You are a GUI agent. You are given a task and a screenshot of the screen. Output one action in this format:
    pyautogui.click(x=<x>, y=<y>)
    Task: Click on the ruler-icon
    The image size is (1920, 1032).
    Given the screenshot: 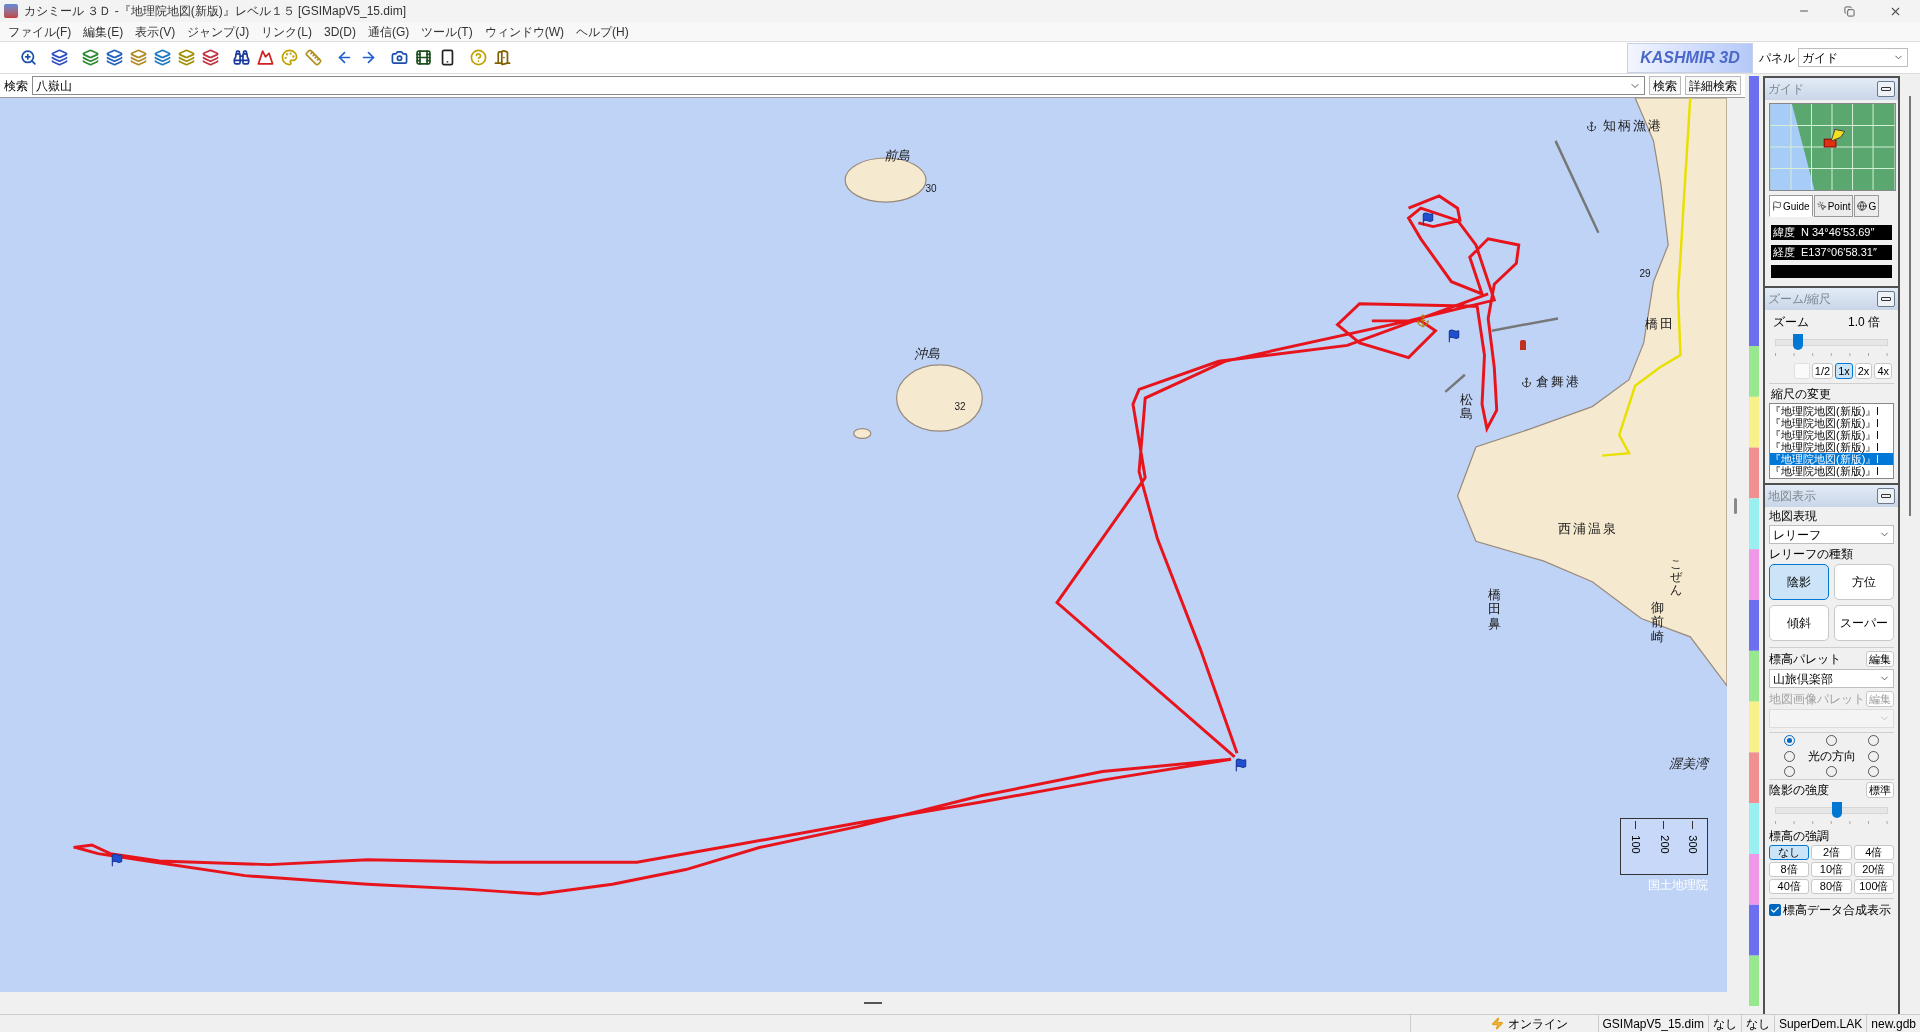 What is the action you would take?
    pyautogui.click(x=313, y=57)
    